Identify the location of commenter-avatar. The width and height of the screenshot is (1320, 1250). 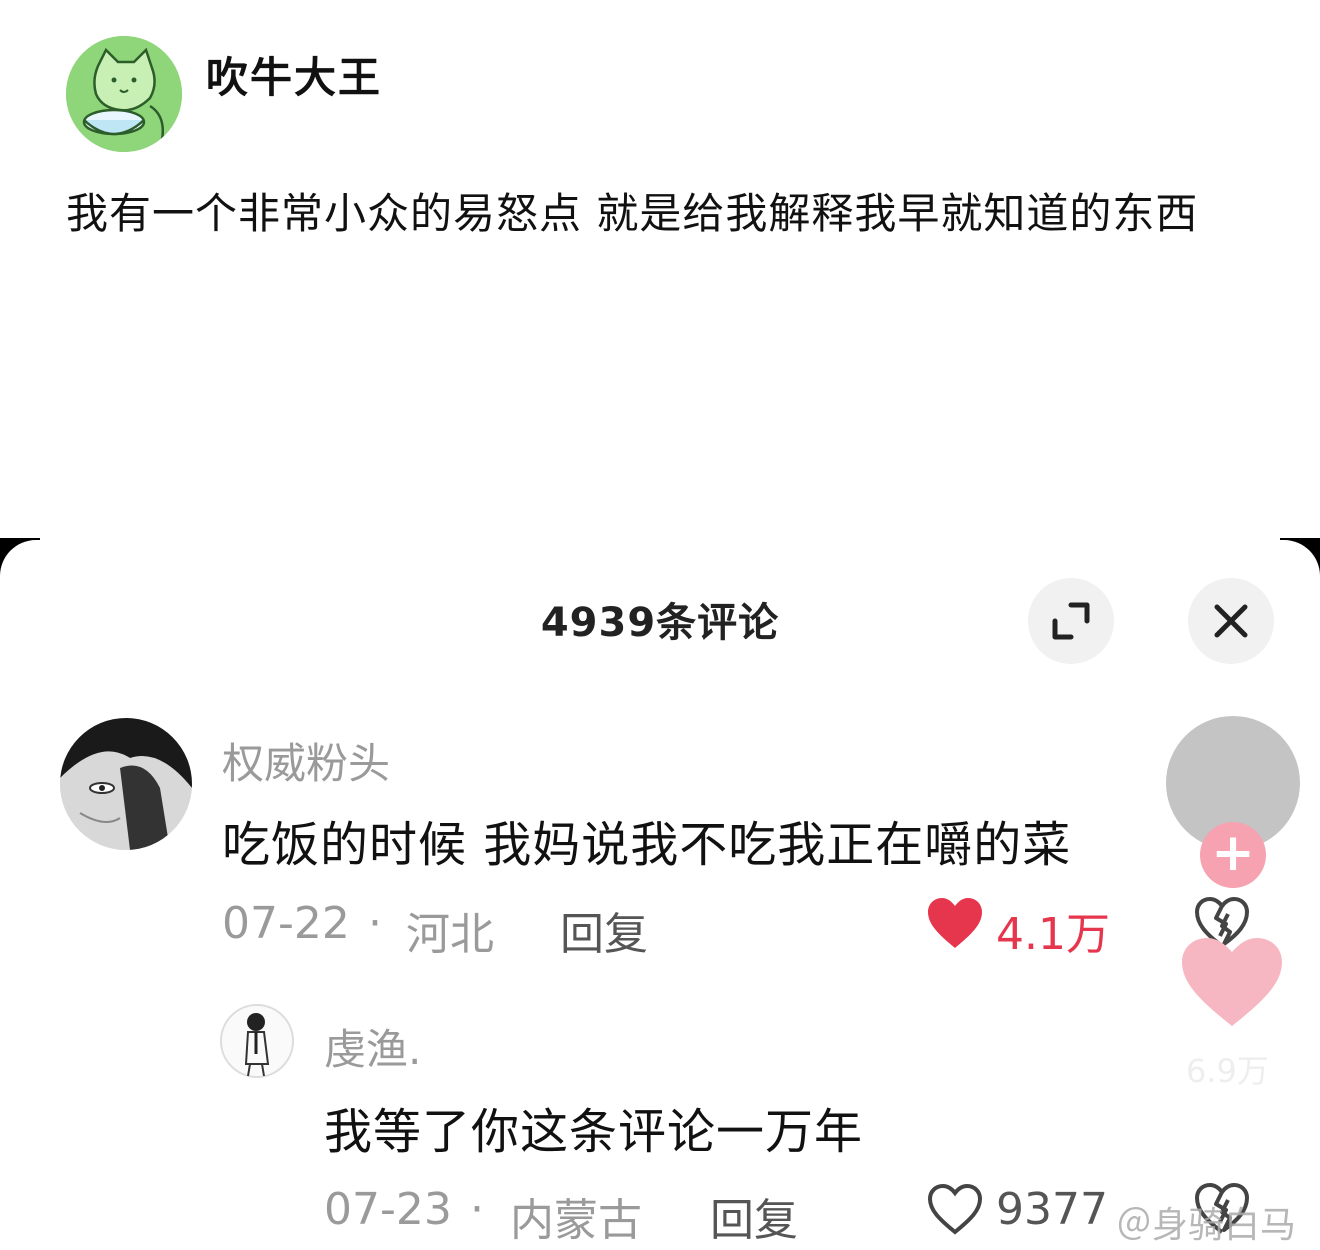
(126, 784).